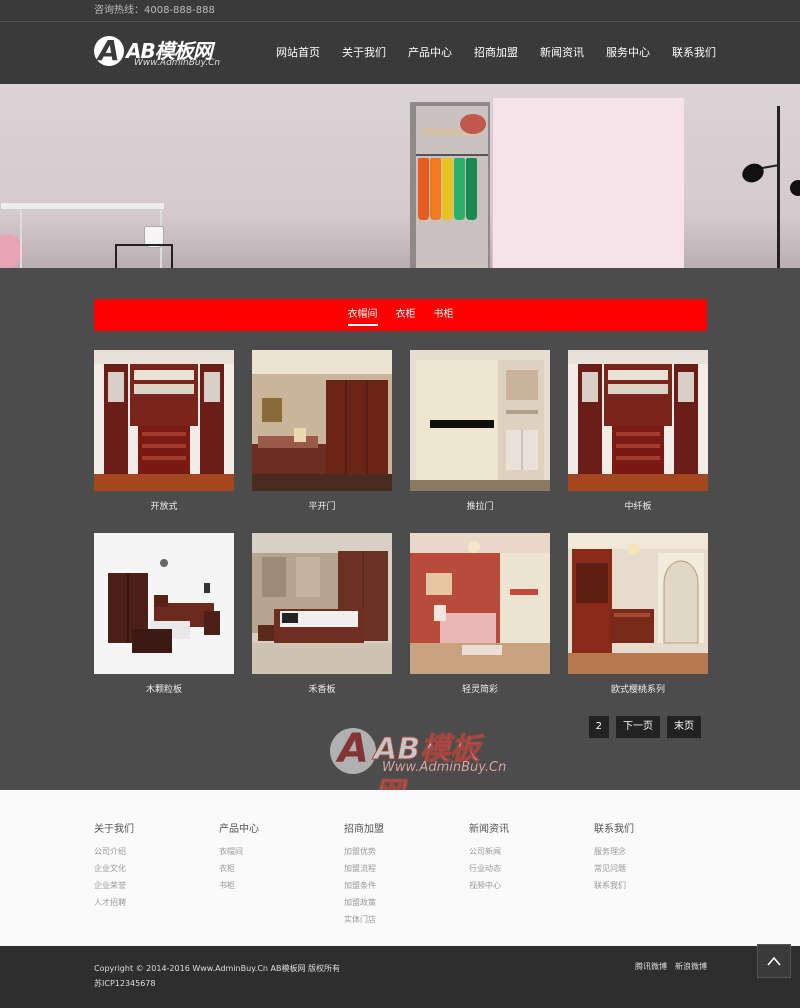 This screenshot has width=800, height=1008. I want to click on tab-bookcase: 书柜, so click(444, 315).